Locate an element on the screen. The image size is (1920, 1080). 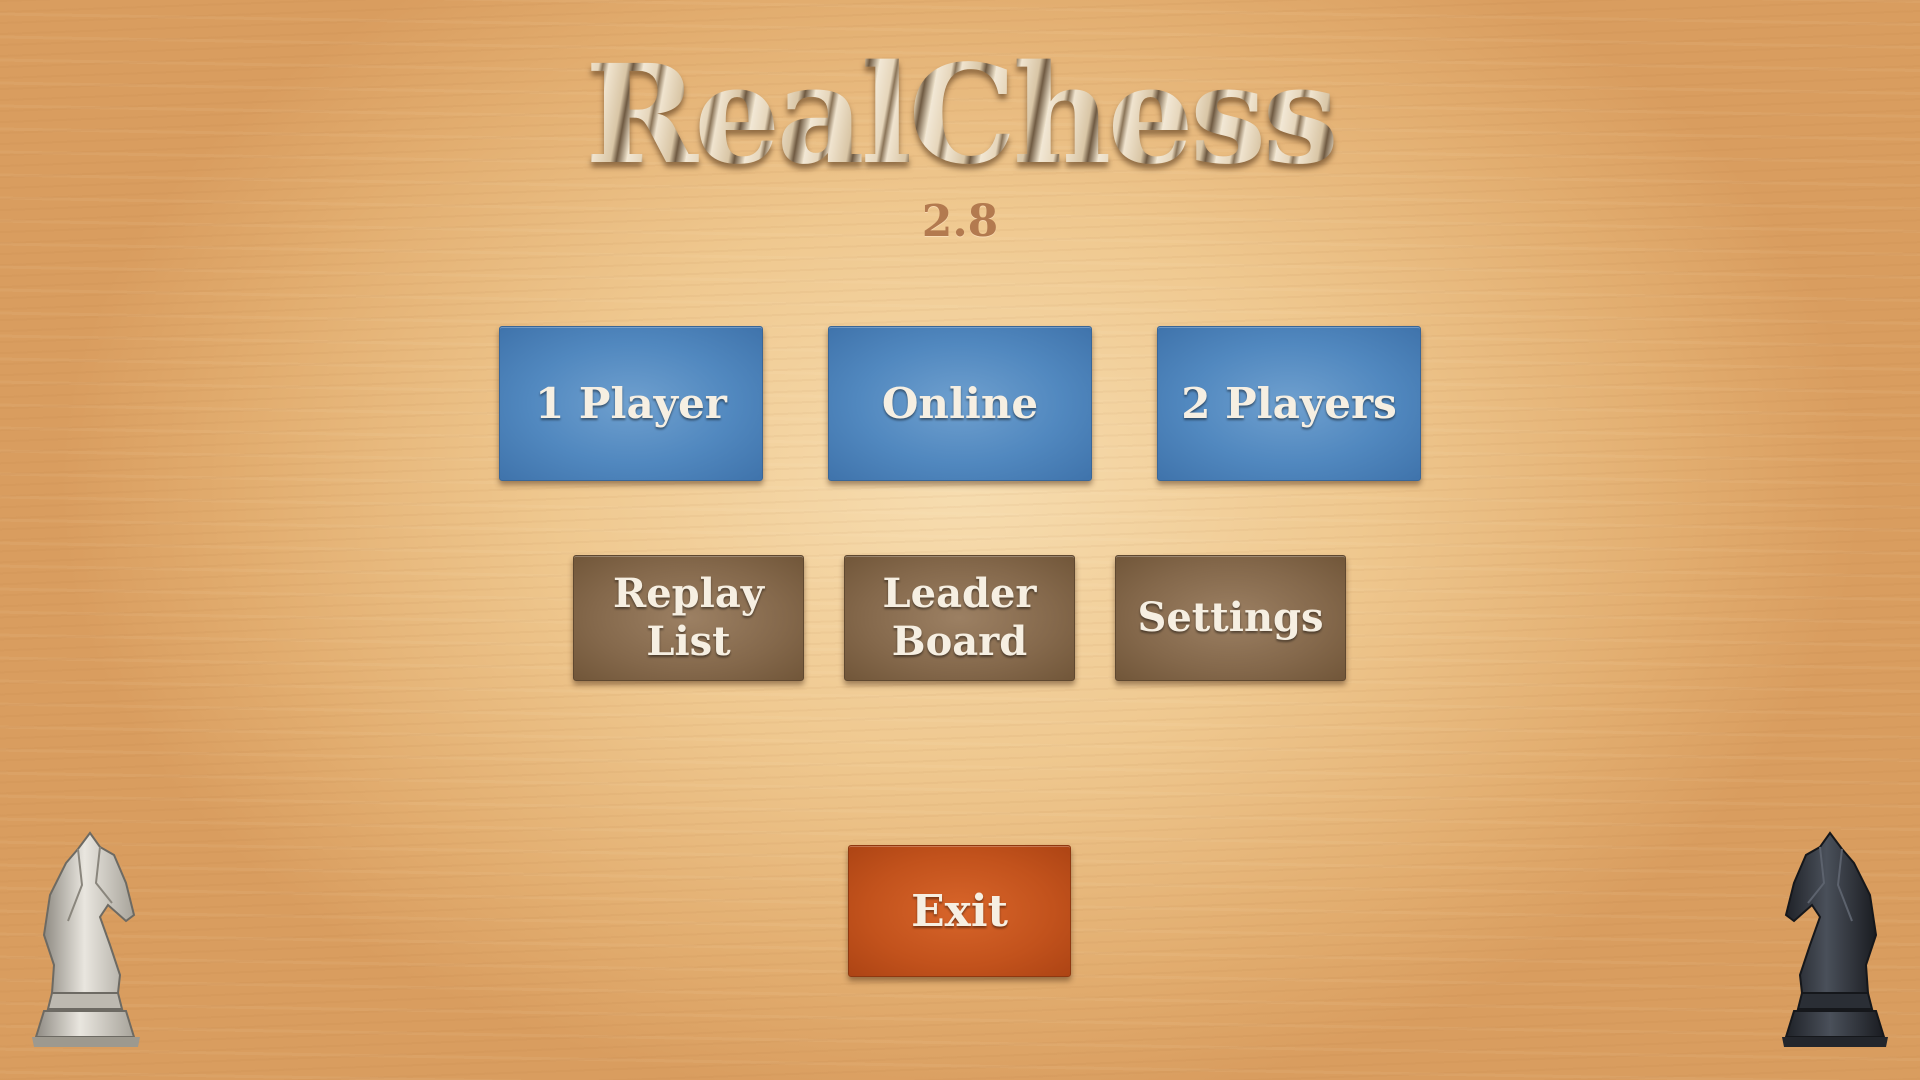
game-logo: RealChess is located at coordinates (960, 115).